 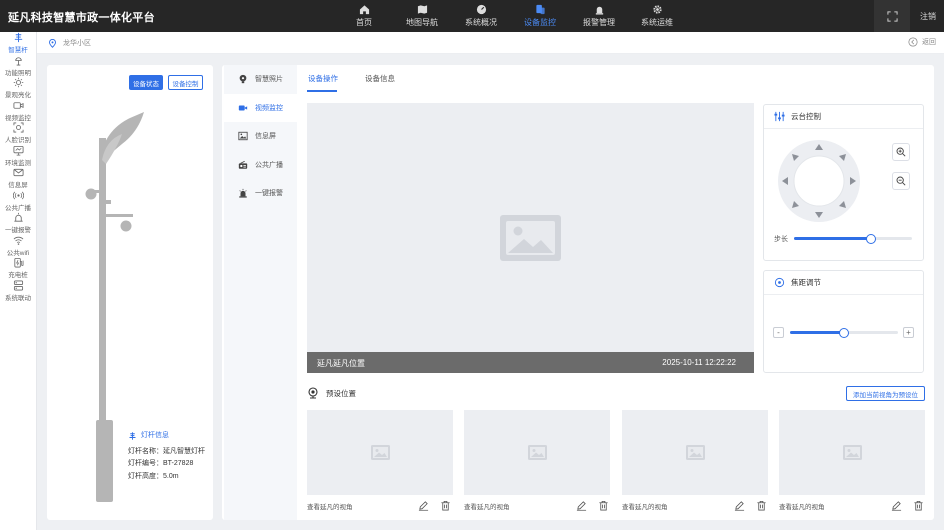 What do you see at coordinates (18, 150) in the screenshot?
I see `monitor-icon` at bounding box center [18, 150].